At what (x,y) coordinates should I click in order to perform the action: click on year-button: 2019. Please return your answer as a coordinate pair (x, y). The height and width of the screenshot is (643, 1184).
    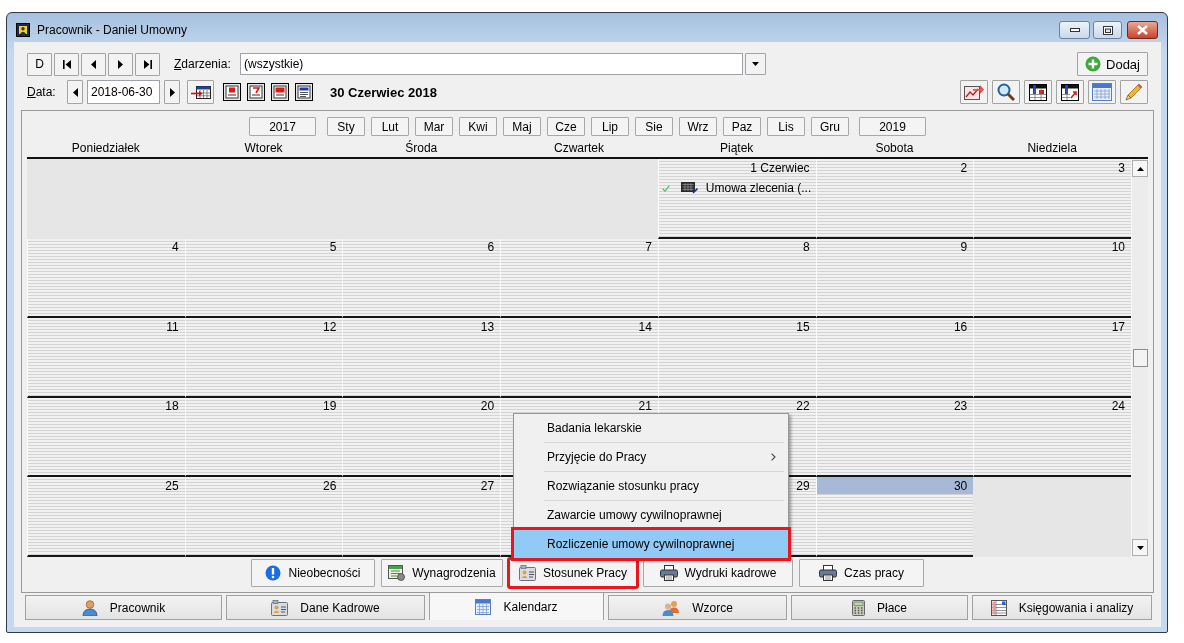
    Looking at the image, I should click on (892, 126).